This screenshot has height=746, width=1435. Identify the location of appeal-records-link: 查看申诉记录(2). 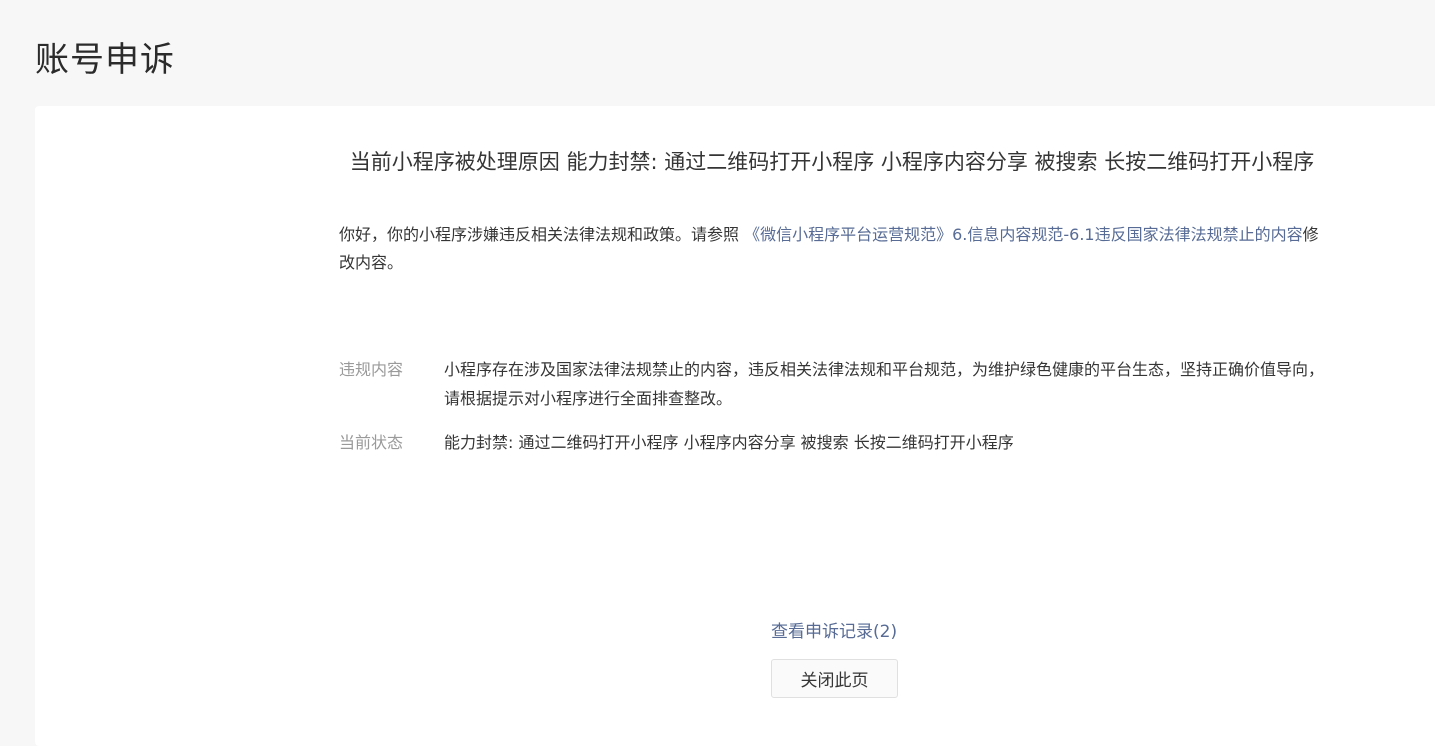
(834, 632).